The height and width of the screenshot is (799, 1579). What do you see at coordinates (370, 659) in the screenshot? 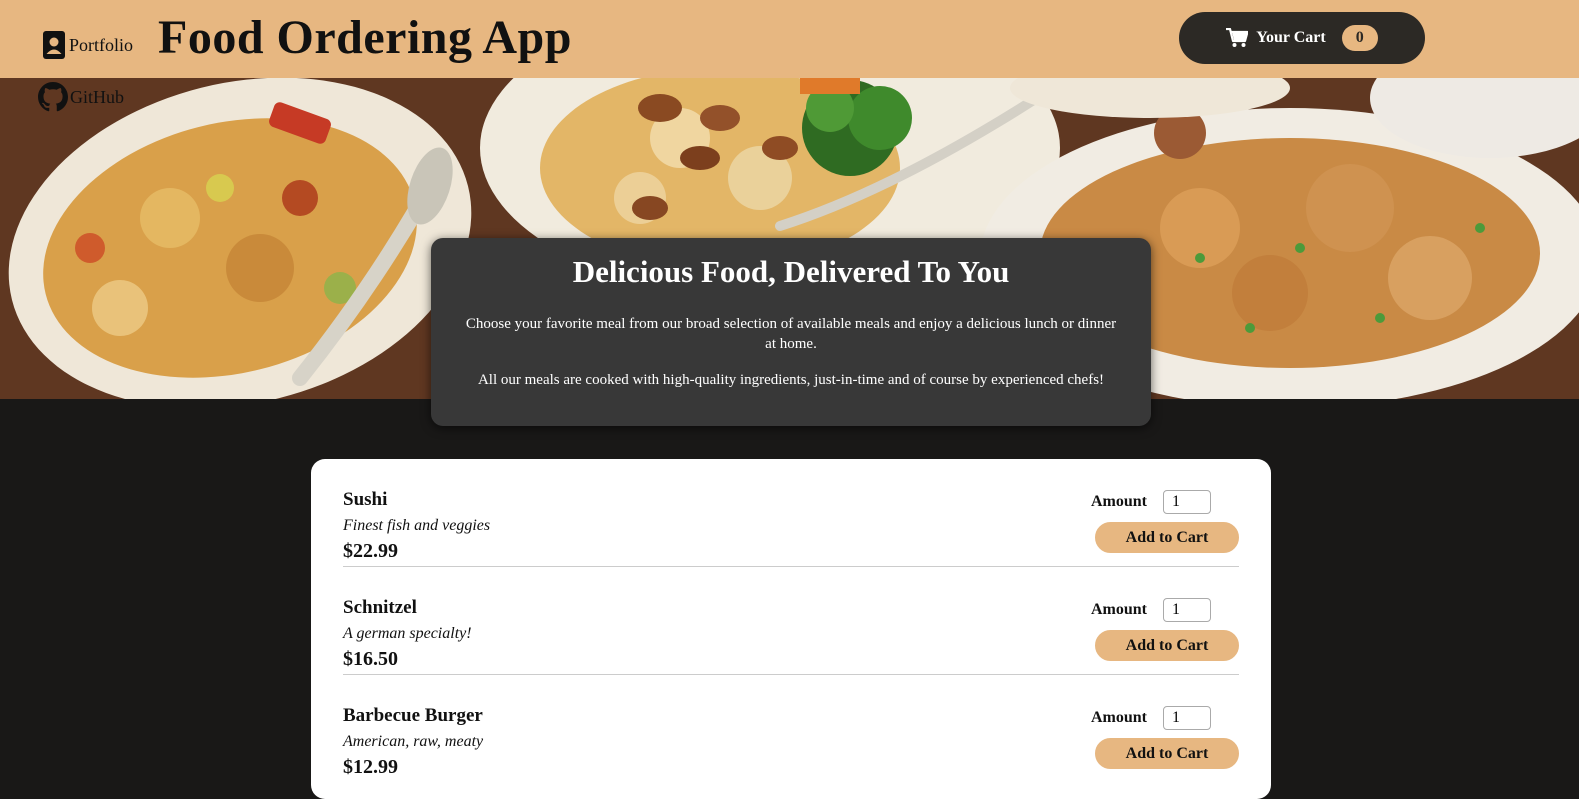
I see `meal-price: $16.50` at bounding box center [370, 659].